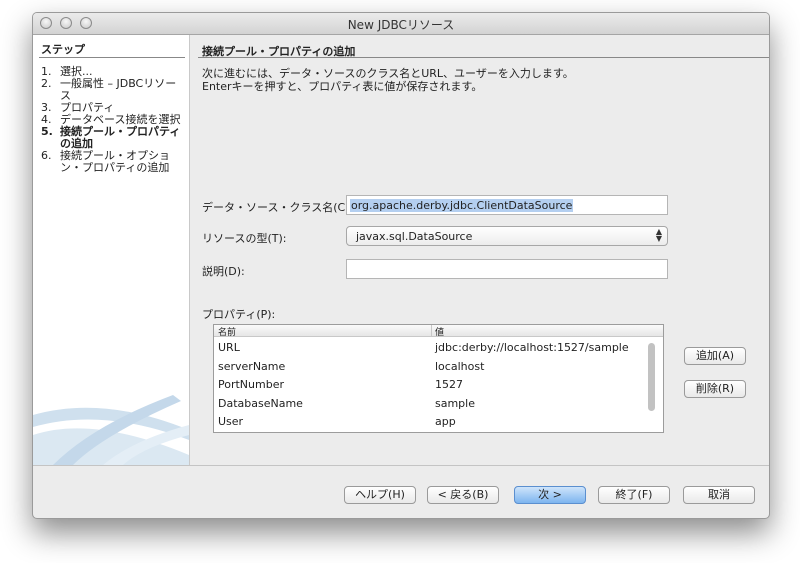 The width and height of the screenshot is (800, 563). Describe the element at coordinates (438, 331) in the screenshot. I see `table-header: 名前 値` at that location.